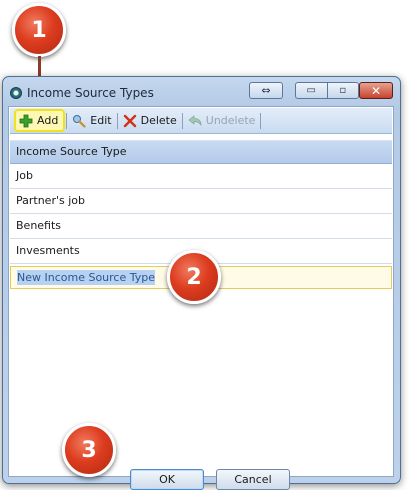 This screenshot has height=490, width=409. I want to click on ok-label: OK, so click(167, 479).